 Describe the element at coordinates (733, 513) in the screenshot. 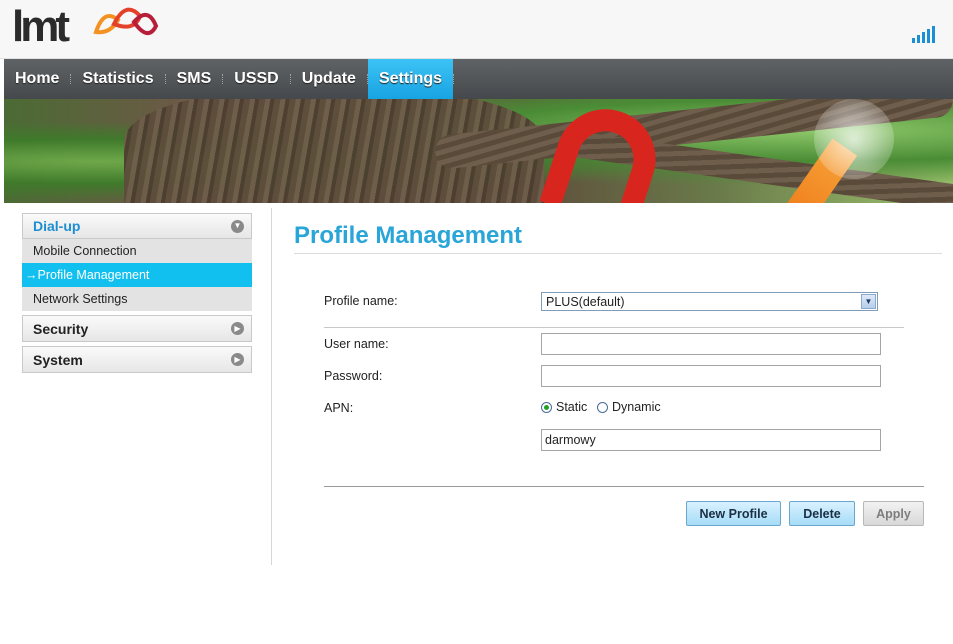

I see `new-profile-button: New Profile` at that location.